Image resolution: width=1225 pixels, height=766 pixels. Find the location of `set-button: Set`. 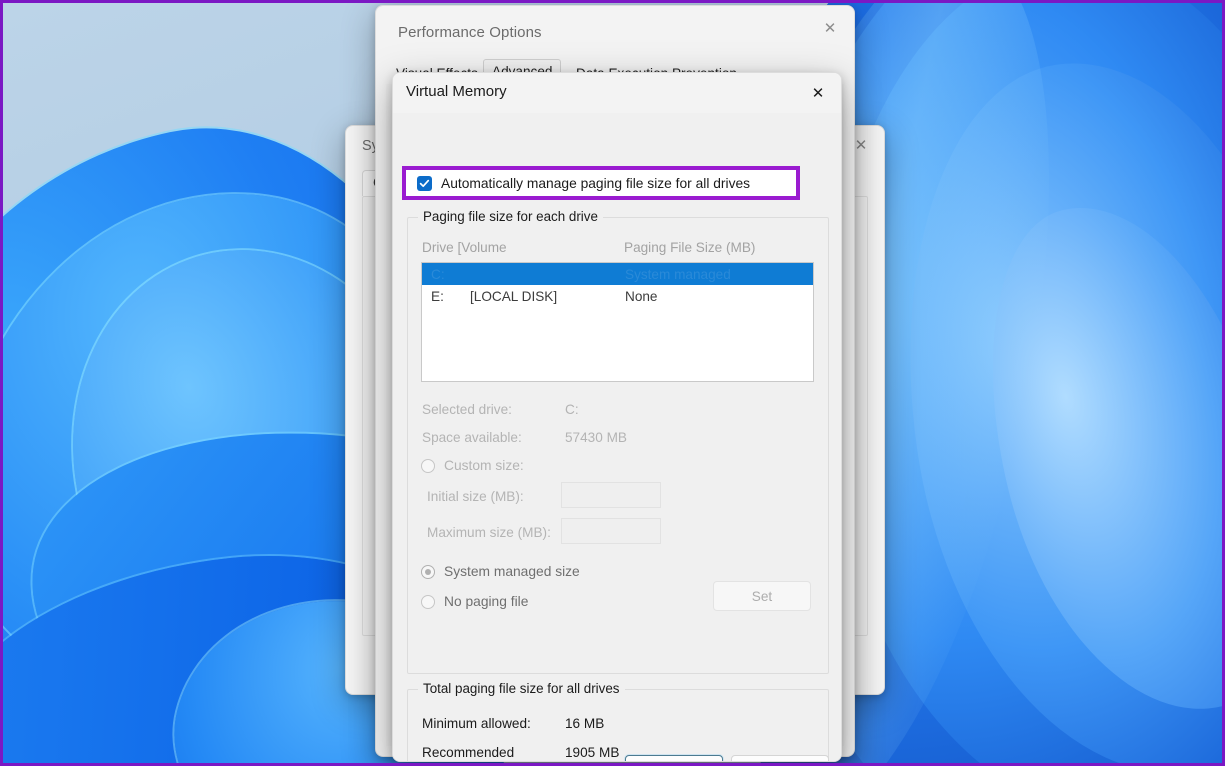

set-button: Set is located at coordinates (762, 596).